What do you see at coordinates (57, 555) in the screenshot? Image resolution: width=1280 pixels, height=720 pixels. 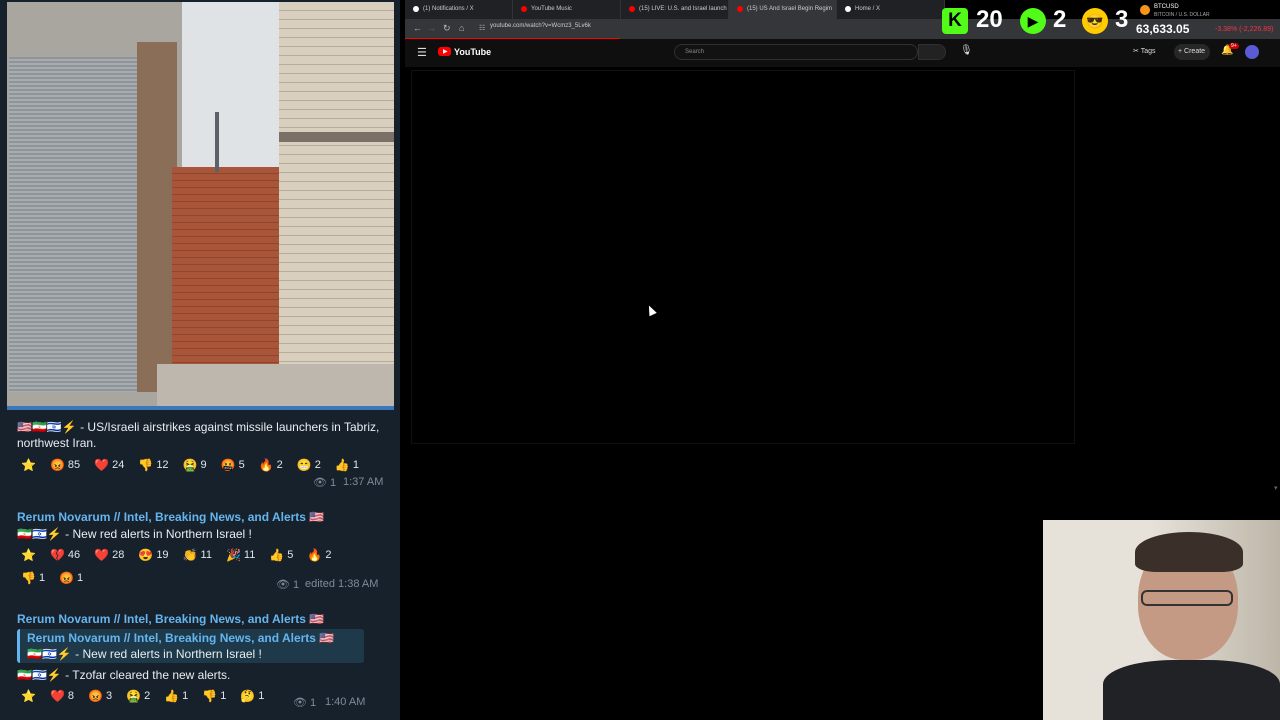 I see `reaction-emoji-icon: 💔` at bounding box center [57, 555].